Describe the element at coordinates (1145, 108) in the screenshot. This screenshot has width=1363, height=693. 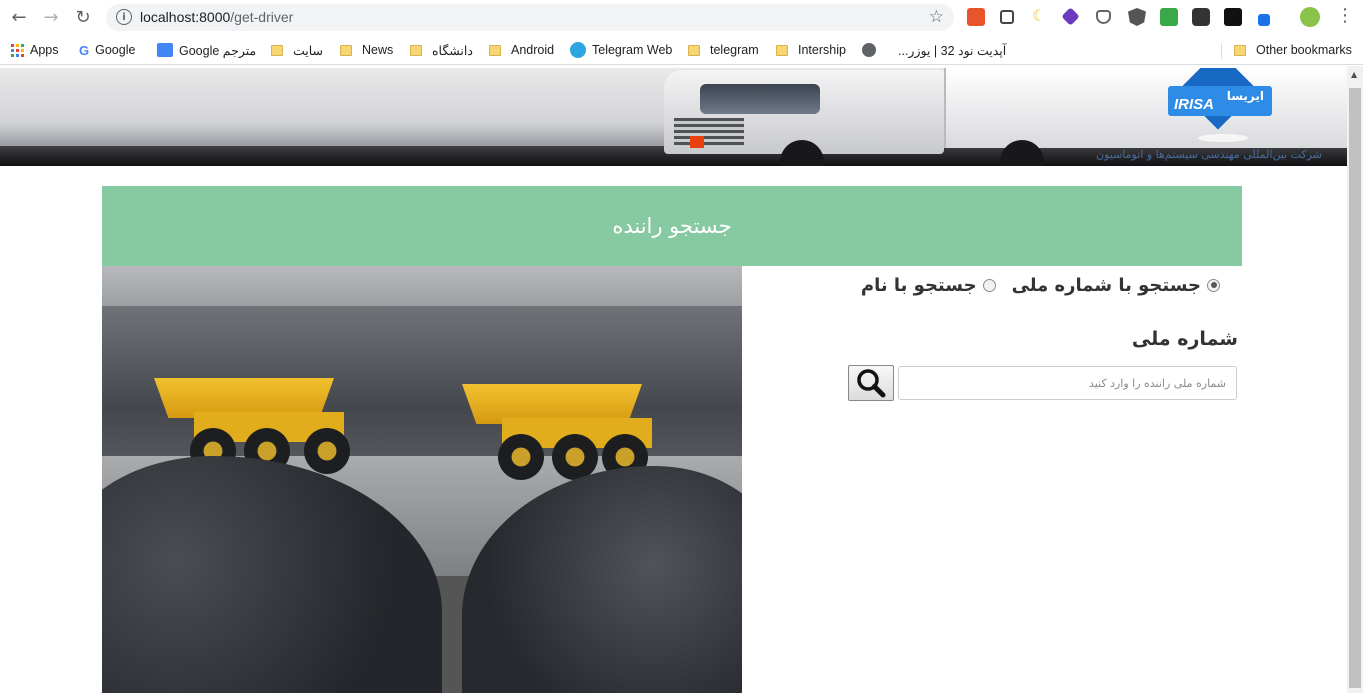
I see `truck-trailer` at that location.